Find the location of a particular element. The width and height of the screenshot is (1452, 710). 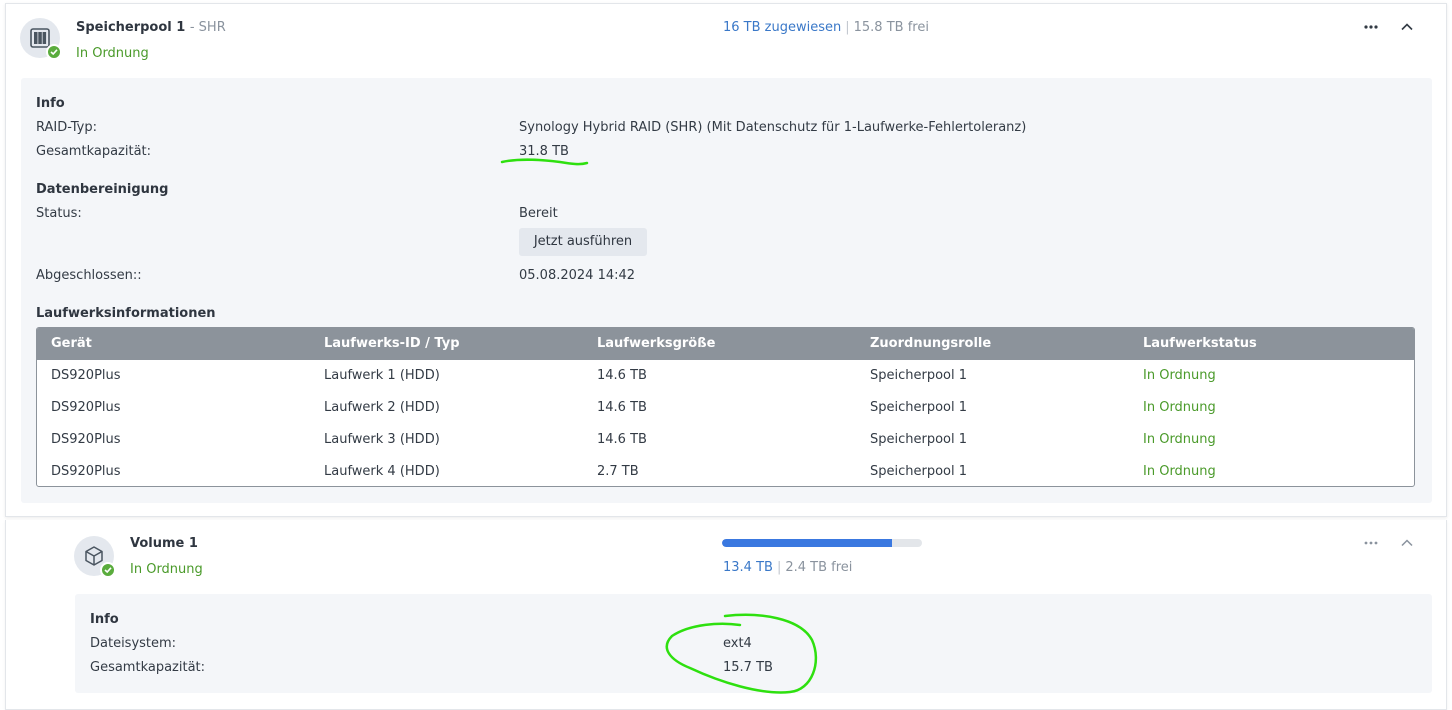

raid-type-label: RAID-Typ: is located at coordinates (66, 127).